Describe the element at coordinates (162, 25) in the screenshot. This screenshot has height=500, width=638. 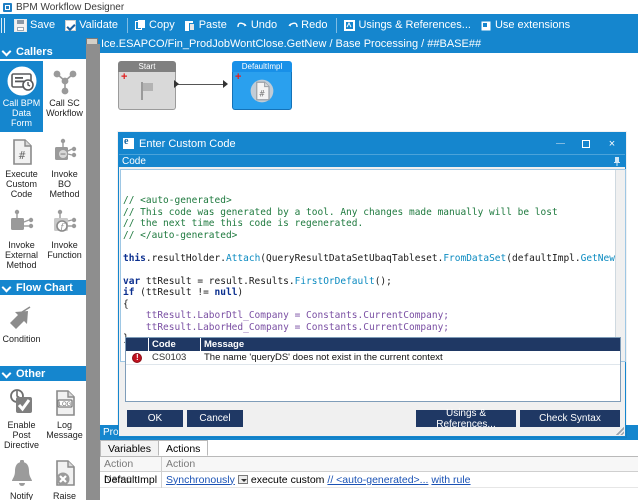
I see `copy-button-label: Copy` at that location.